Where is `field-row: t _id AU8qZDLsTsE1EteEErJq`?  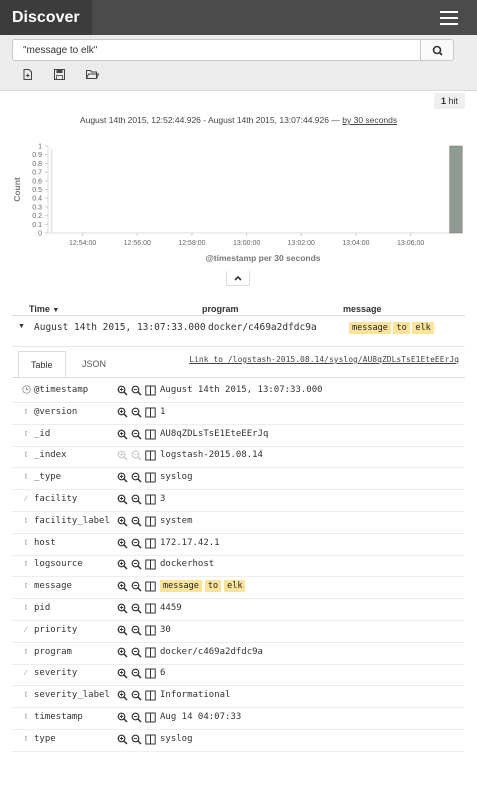
field-row: t _id AU8qZDLsTsE1EteEErJq is located at coordinates (238, 435).